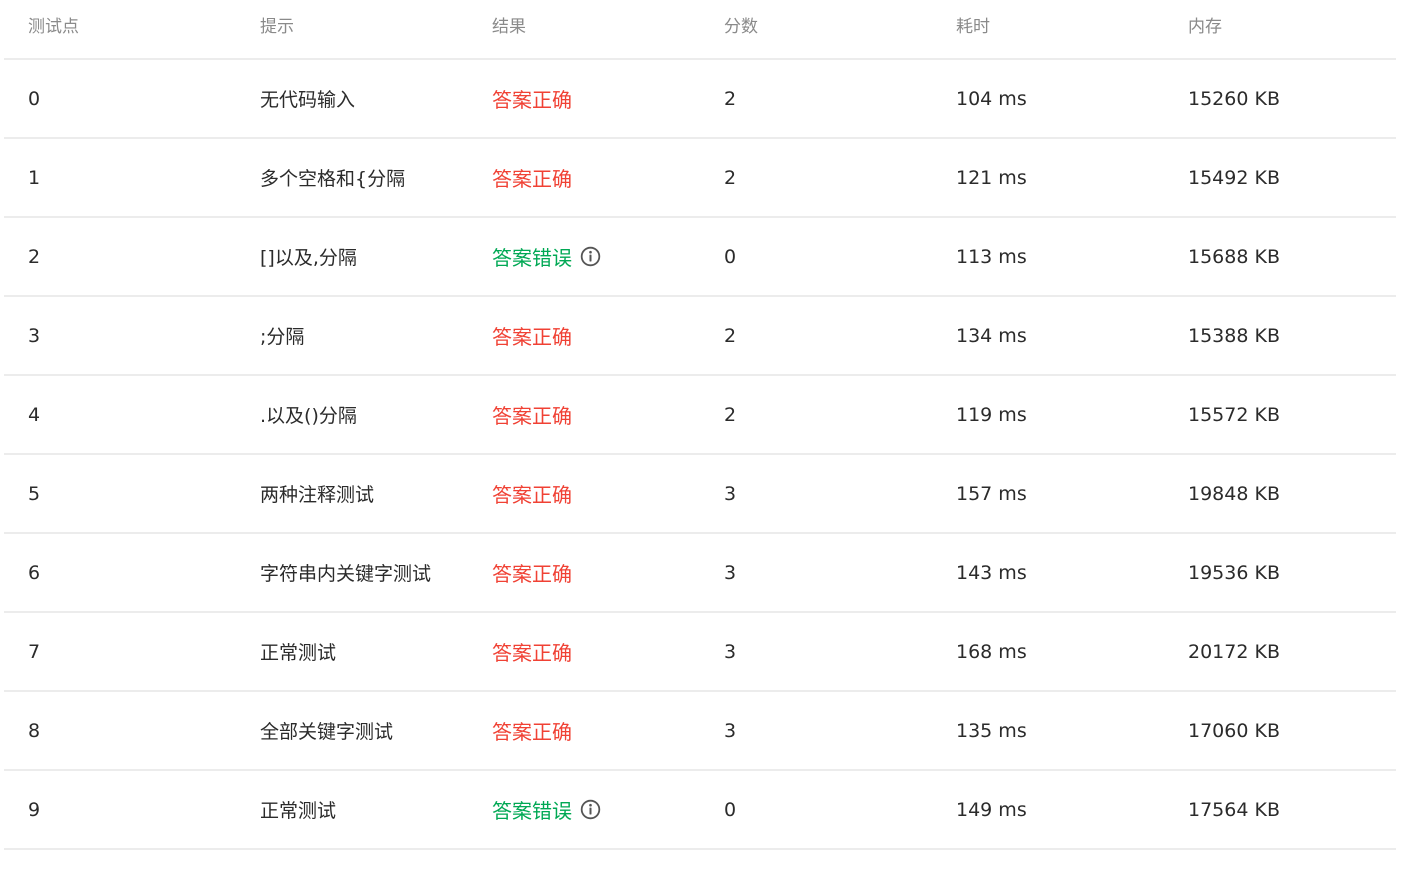  I want to click on test-memory: 20172 KB, so click(1234, 651).